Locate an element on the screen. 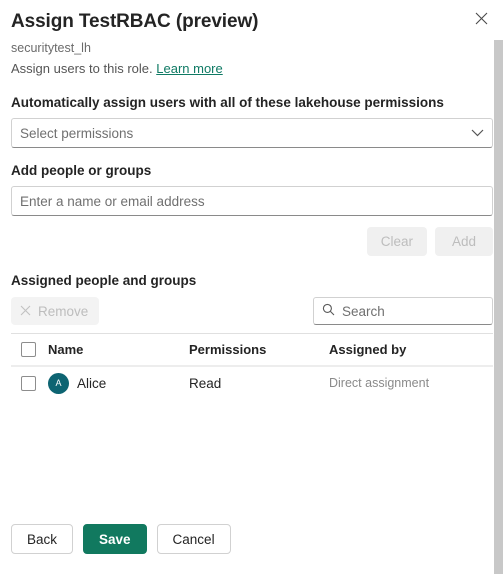 The height and width of the screenshot is (574, 504). dialog-footer: Back Save Cancel is located at coordinates (252, 549).